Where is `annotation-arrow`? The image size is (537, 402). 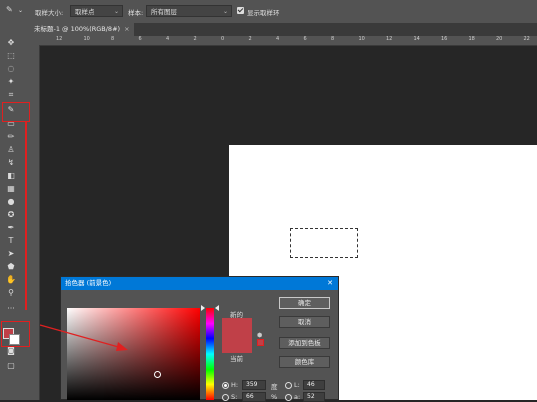
annotation-arrow is located at coordinates (83, 337).